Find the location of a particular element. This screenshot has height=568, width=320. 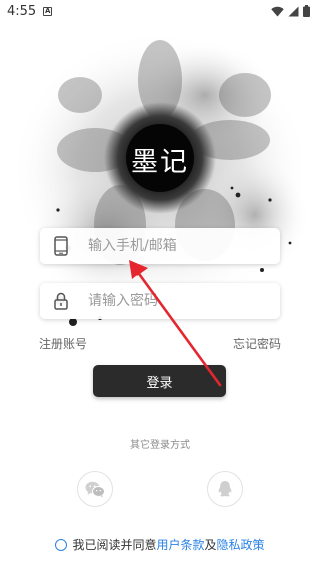

password-field is located at coordinates (160, 301).